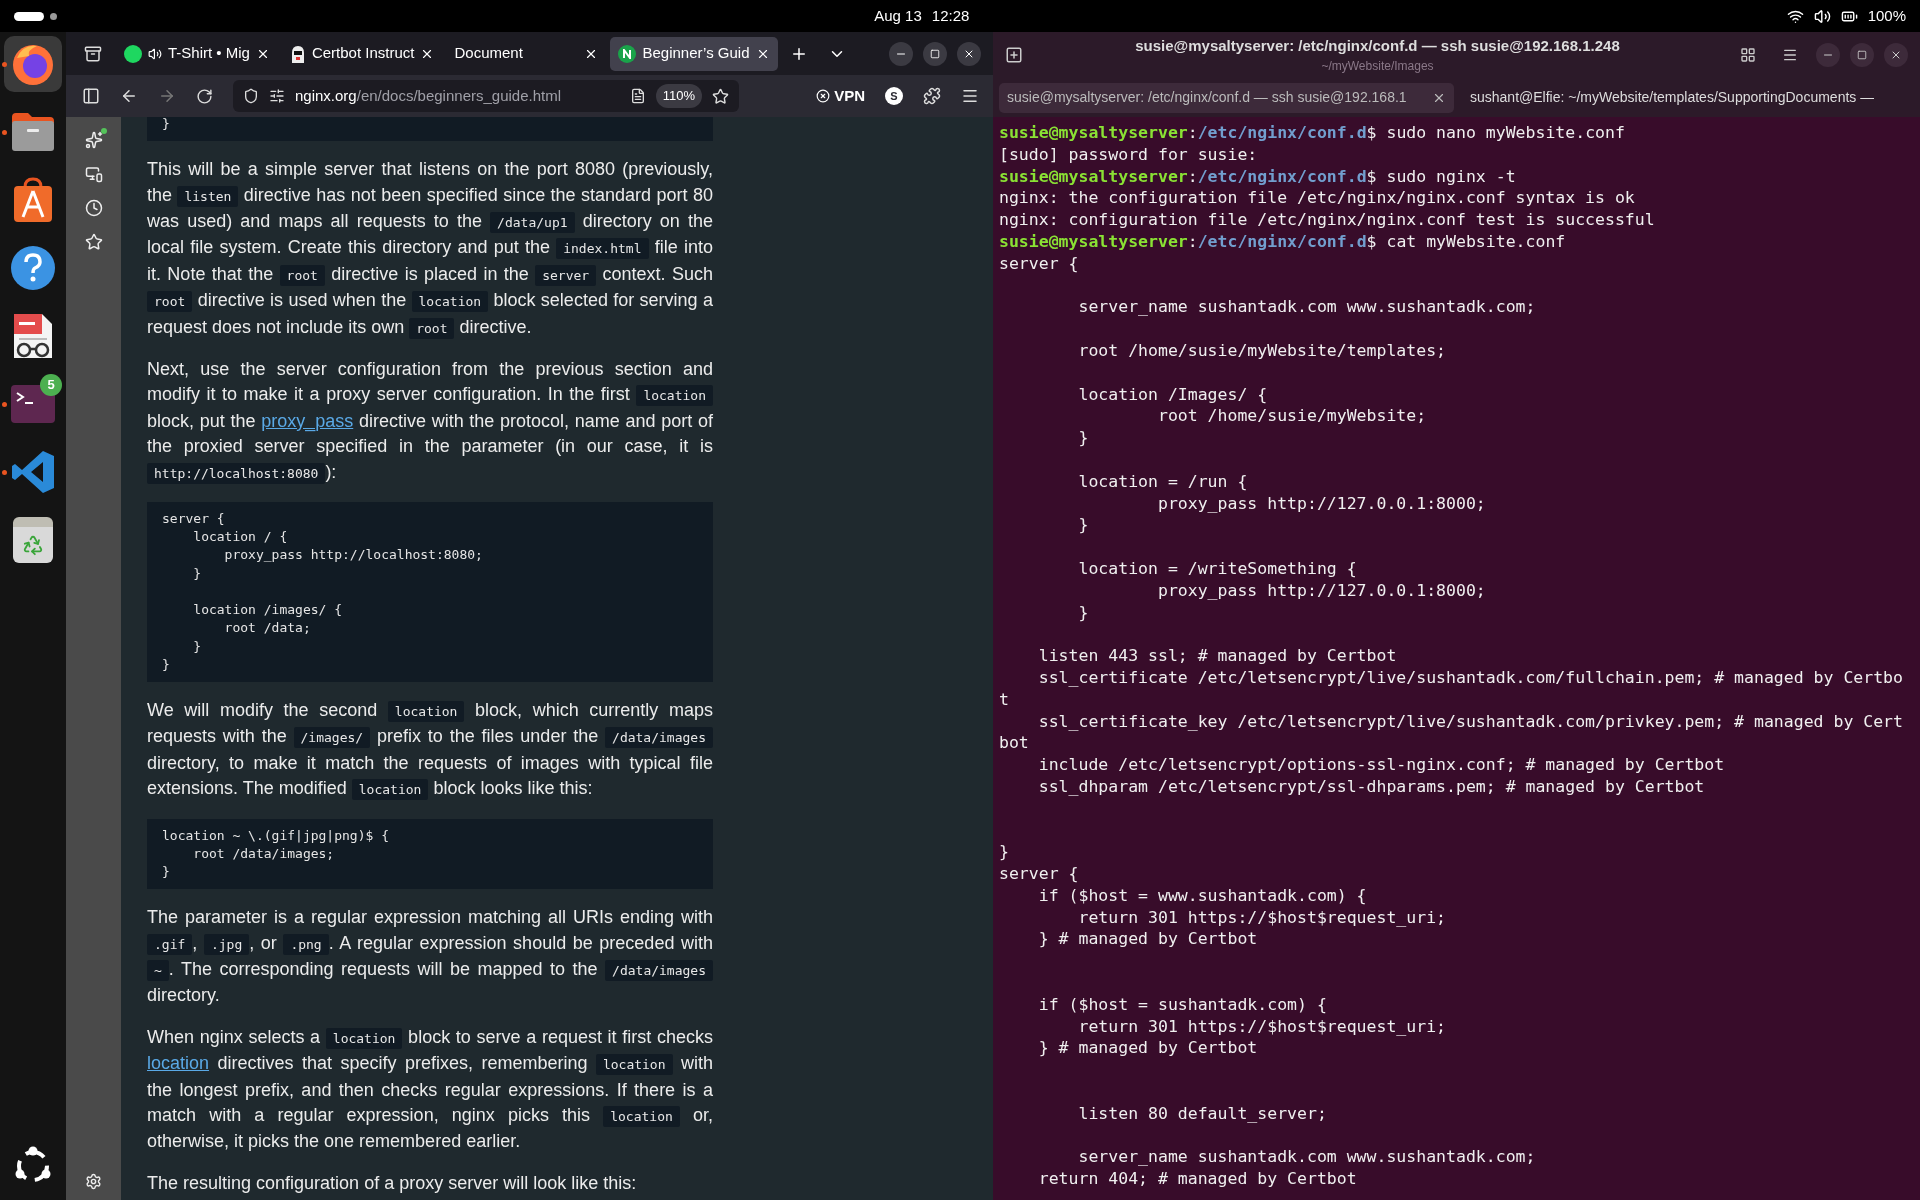 This screenshot has height=1200, width=1920. I want to click on grid-icon, so click(1748, 55).